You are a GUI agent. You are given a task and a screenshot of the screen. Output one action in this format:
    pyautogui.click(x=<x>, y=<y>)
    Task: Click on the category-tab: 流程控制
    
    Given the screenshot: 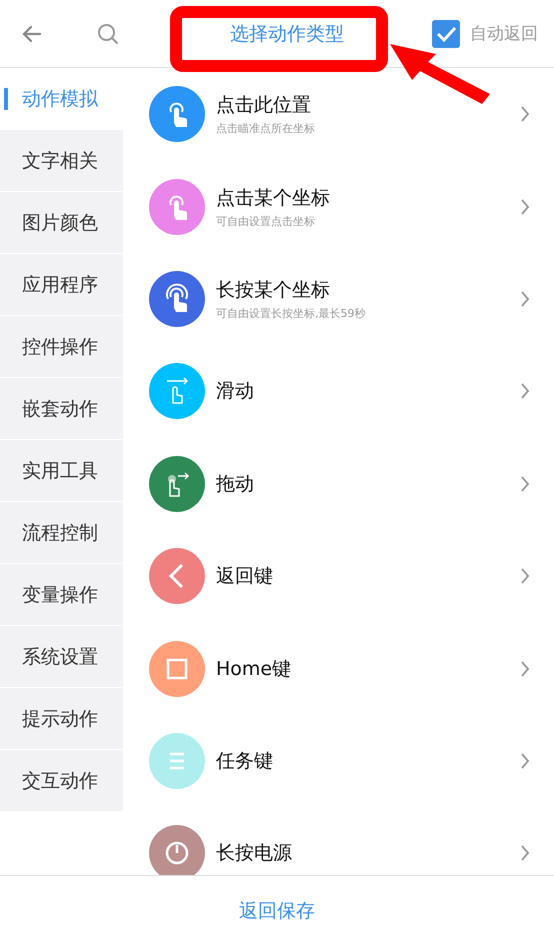 What is the action you would take?
    pyautogui.click(x=61, y=533)
    